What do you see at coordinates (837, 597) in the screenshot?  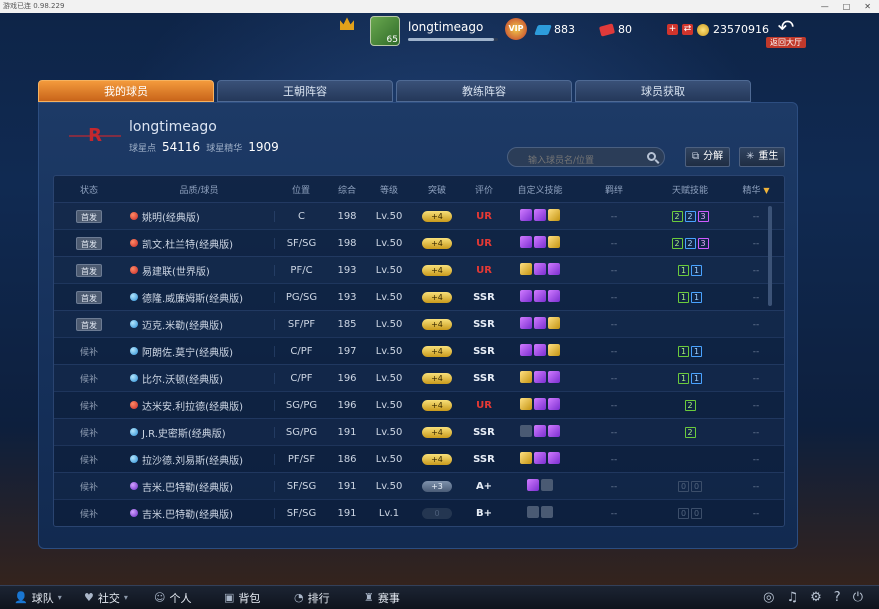 I see `help-icon: ?` at bounding box center [837, 597].